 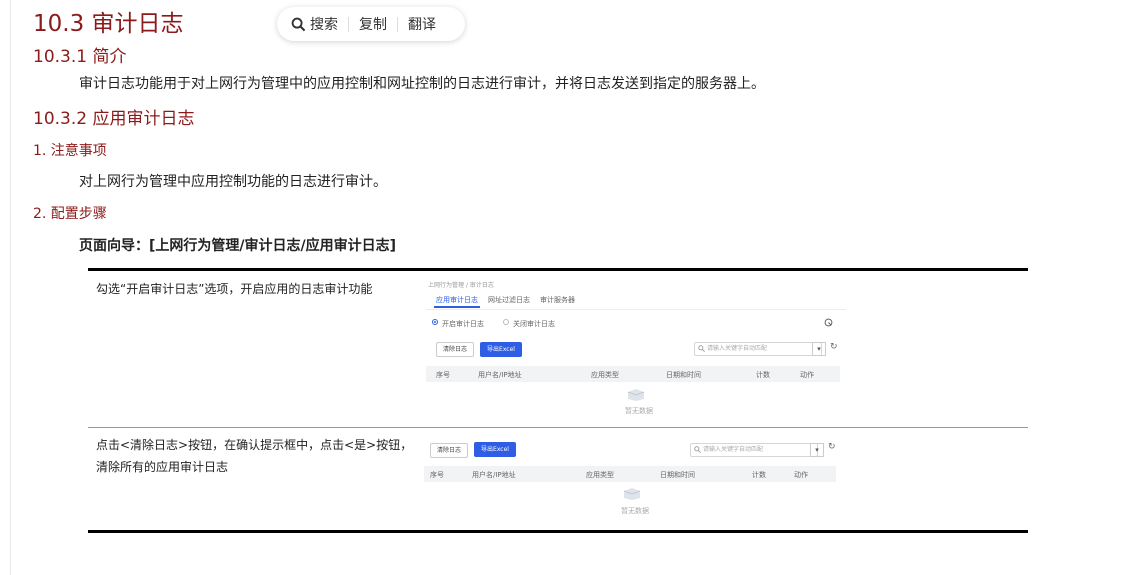 I want to click on radio-disable-label: 关闭审计日志, so click(x=534, y=324).